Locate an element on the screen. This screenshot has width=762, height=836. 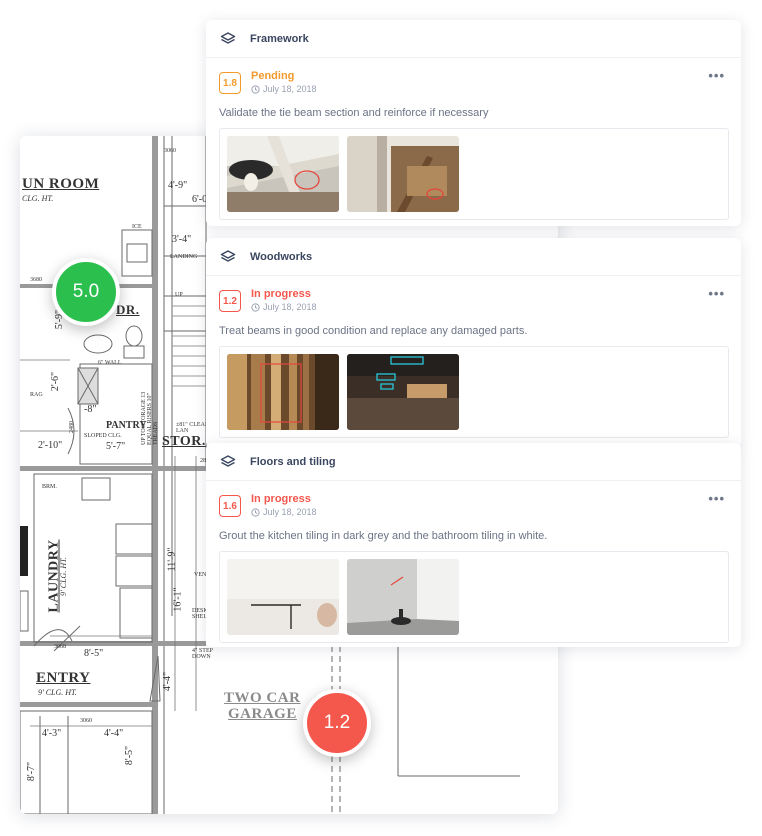
plan-label-two-car: TWO CAR is located at coordinates (262, 698).